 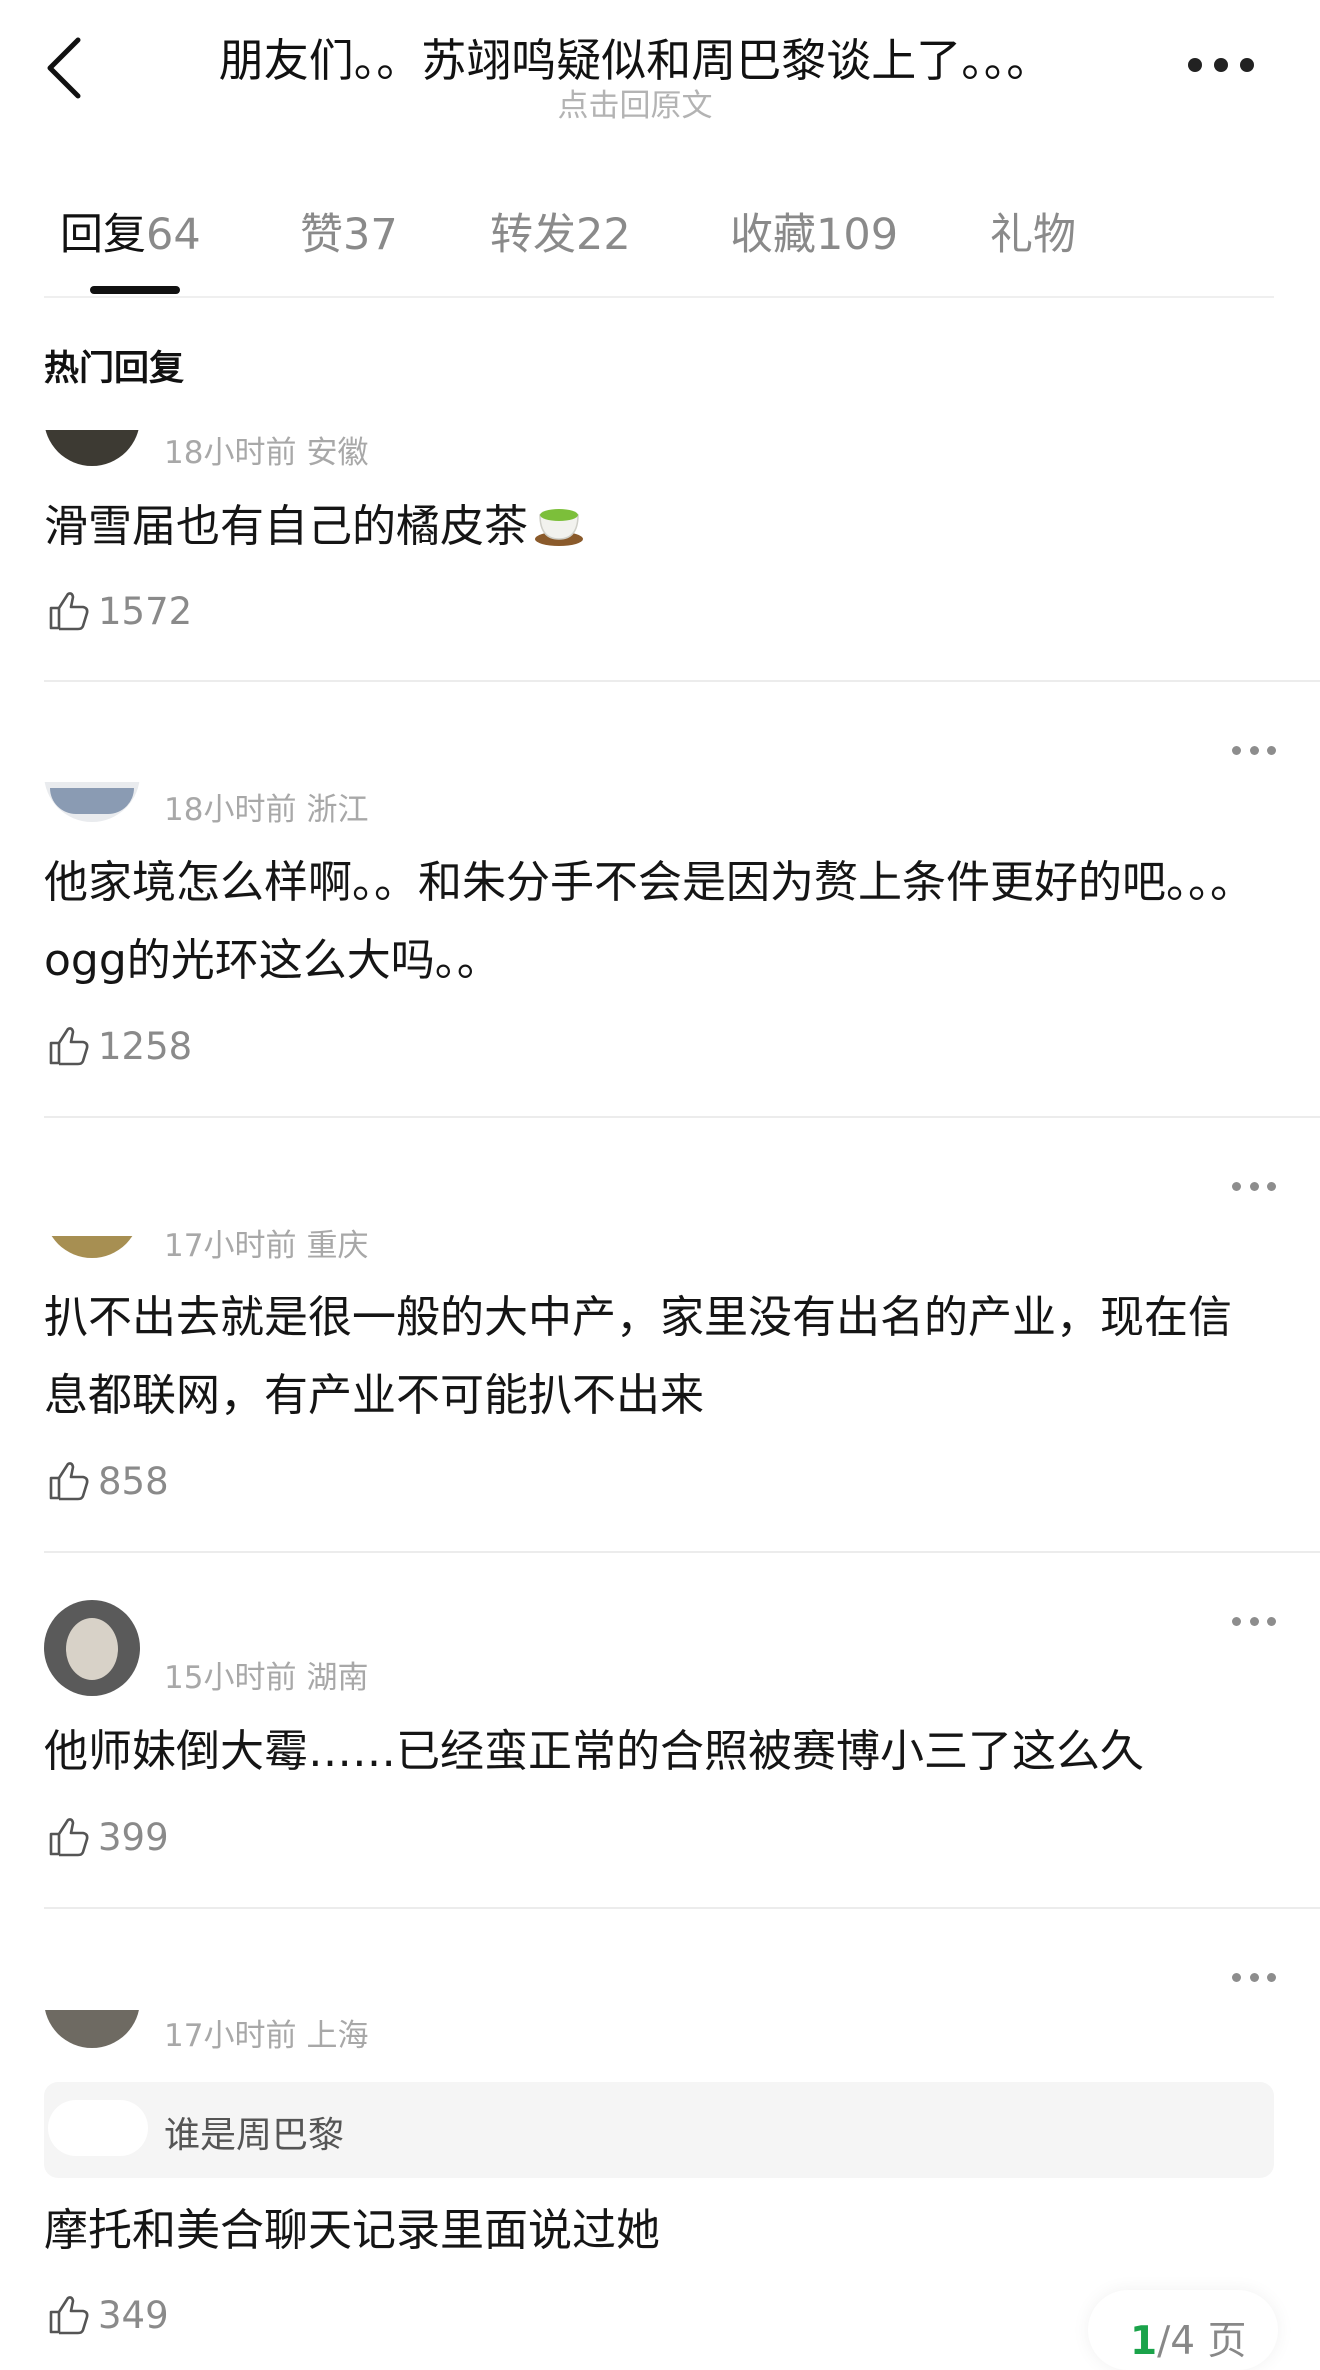 What do you see at coordinates (266, 453) in the screenshot?
I see `comment-meta: 18小时前 安徽` at bounding box center [266, 453].